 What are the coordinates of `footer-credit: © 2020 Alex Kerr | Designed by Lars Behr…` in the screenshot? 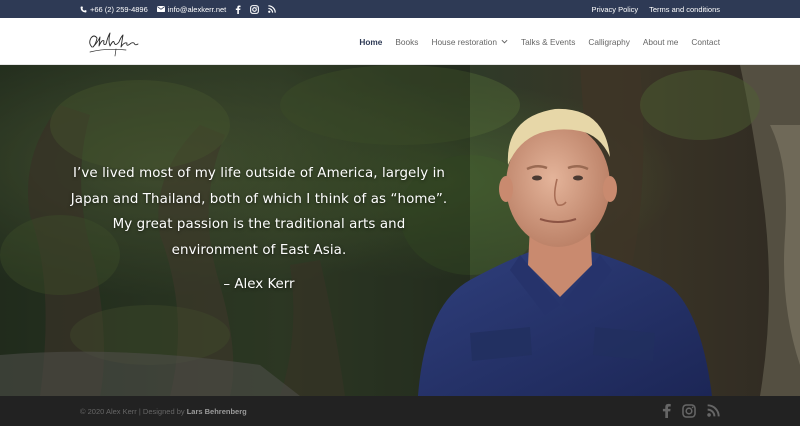 It's located at (163, 411).